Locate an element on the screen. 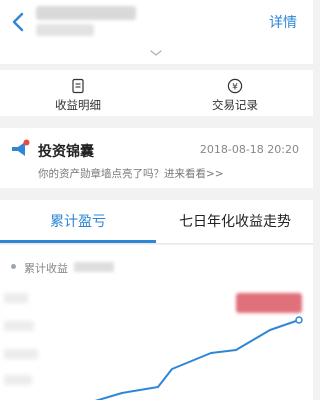  megaphone-icon is located at coordinates (21, 147).